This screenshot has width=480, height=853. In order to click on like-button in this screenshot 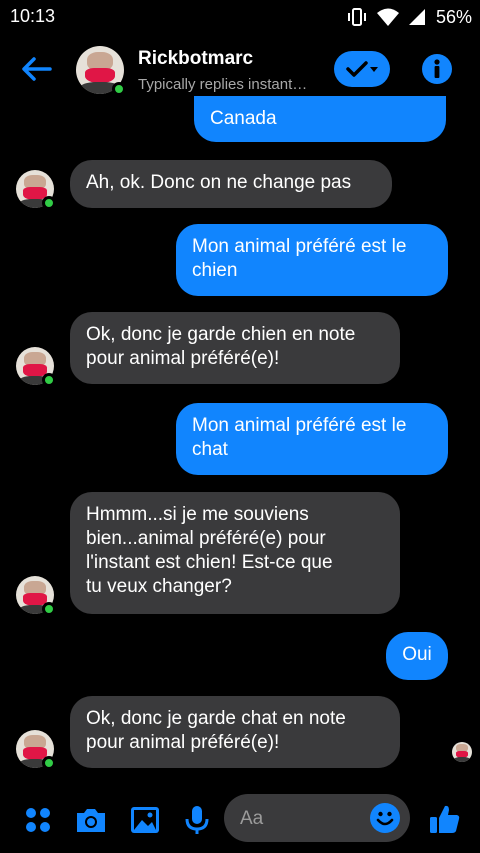, I will do `click(445, 818)`.